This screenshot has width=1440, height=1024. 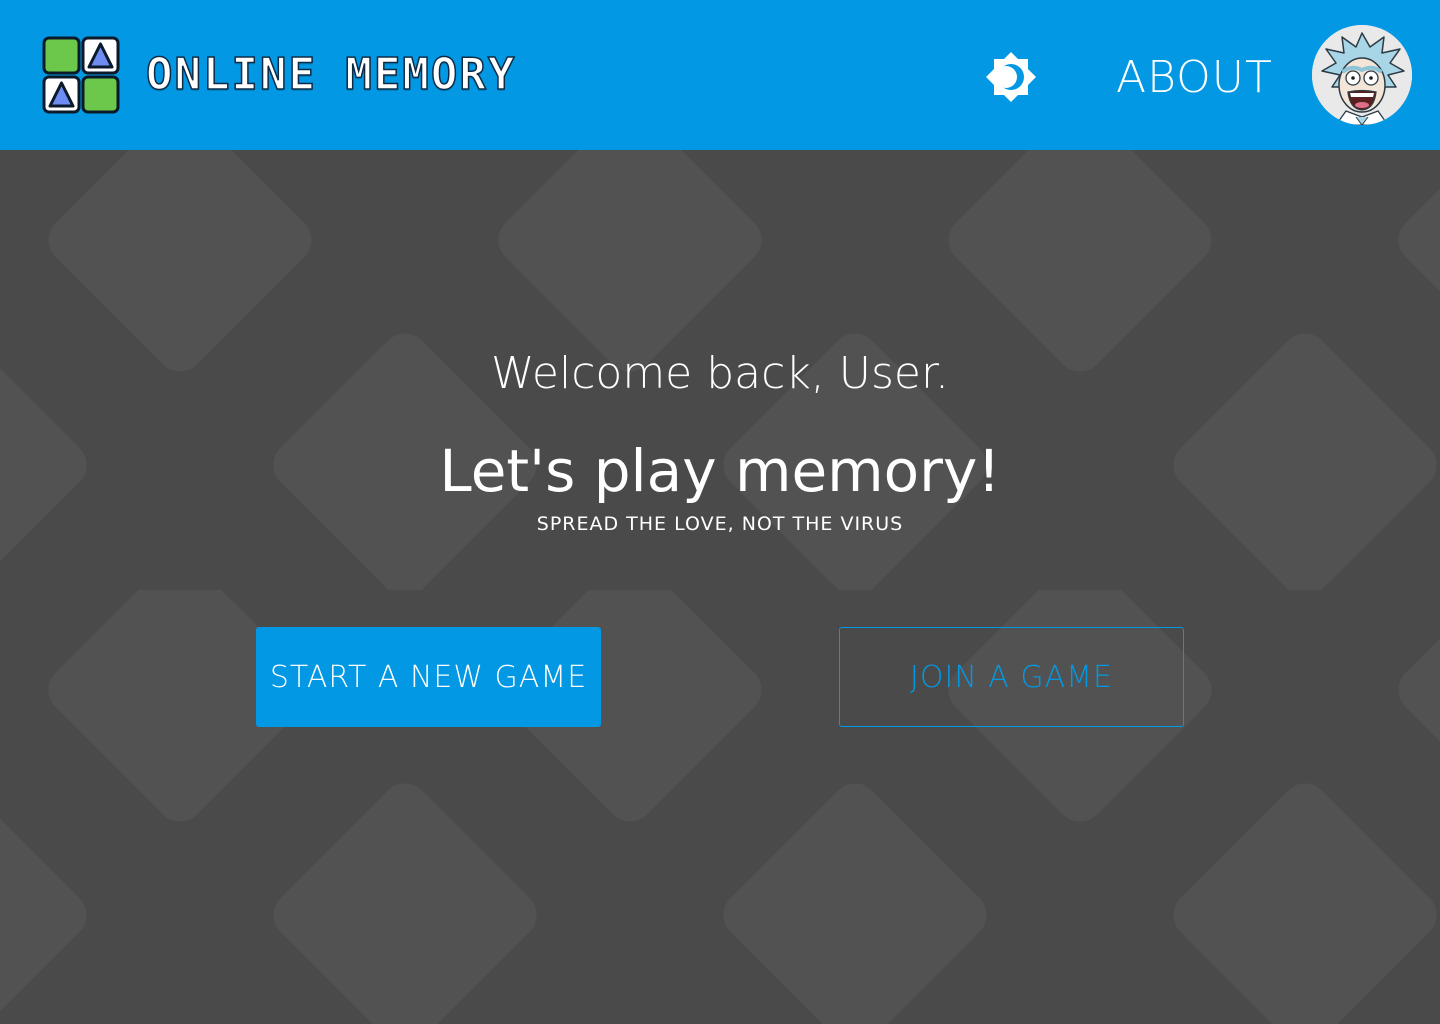 What do you see at coordinates (720, 373) in the screenshot?
I see `welcome-message: Welcome back, User.` at bounding box center [720, 373].